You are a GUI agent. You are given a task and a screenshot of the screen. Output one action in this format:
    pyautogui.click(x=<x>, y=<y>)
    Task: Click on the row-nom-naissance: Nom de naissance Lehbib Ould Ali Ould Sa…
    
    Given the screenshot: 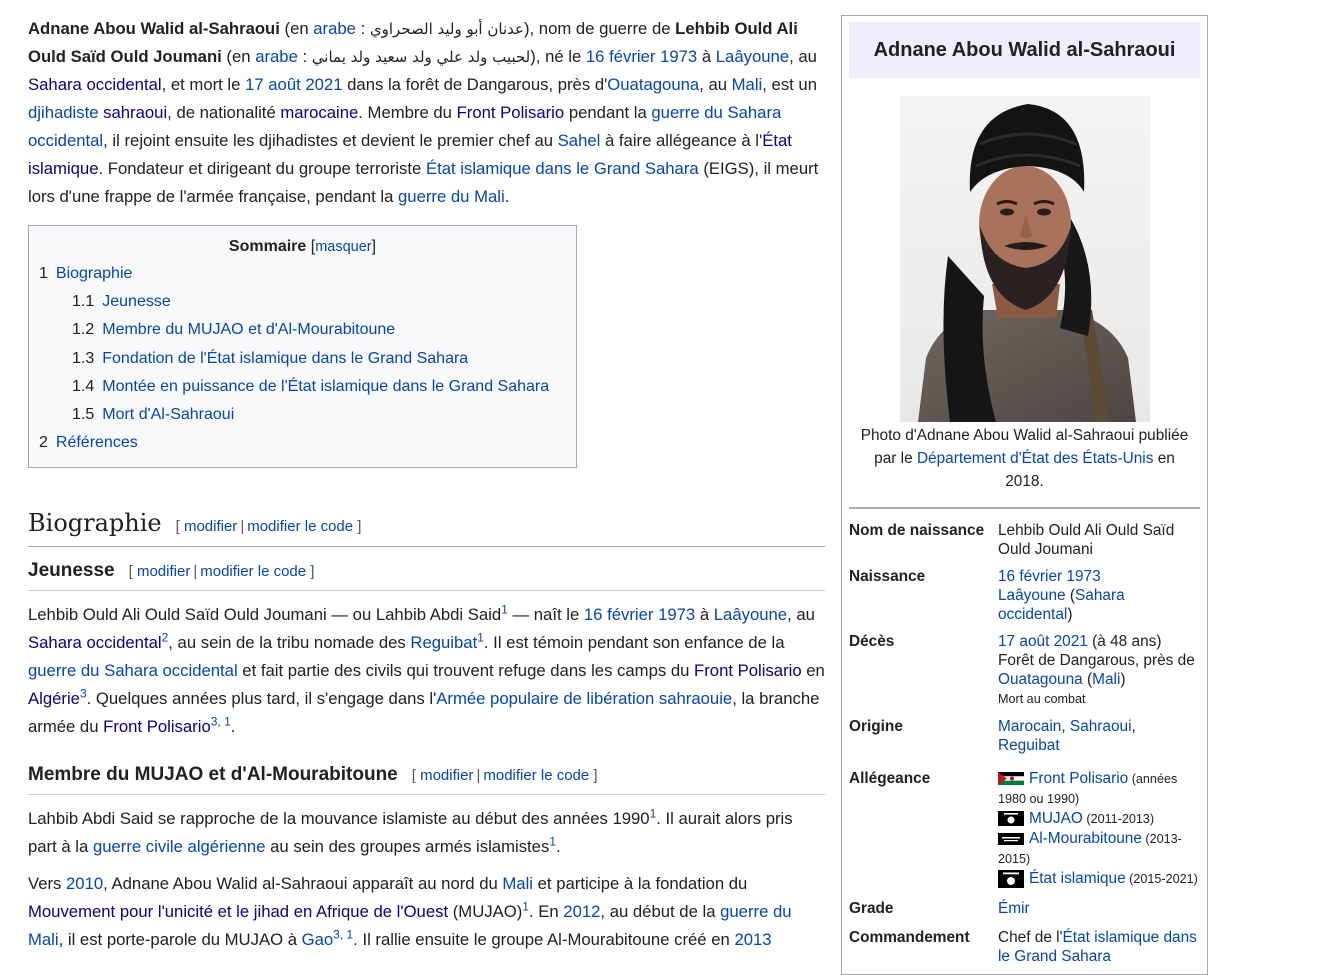 What is the action you would take?
    pyautogui.click(x=1012, y=540)
    